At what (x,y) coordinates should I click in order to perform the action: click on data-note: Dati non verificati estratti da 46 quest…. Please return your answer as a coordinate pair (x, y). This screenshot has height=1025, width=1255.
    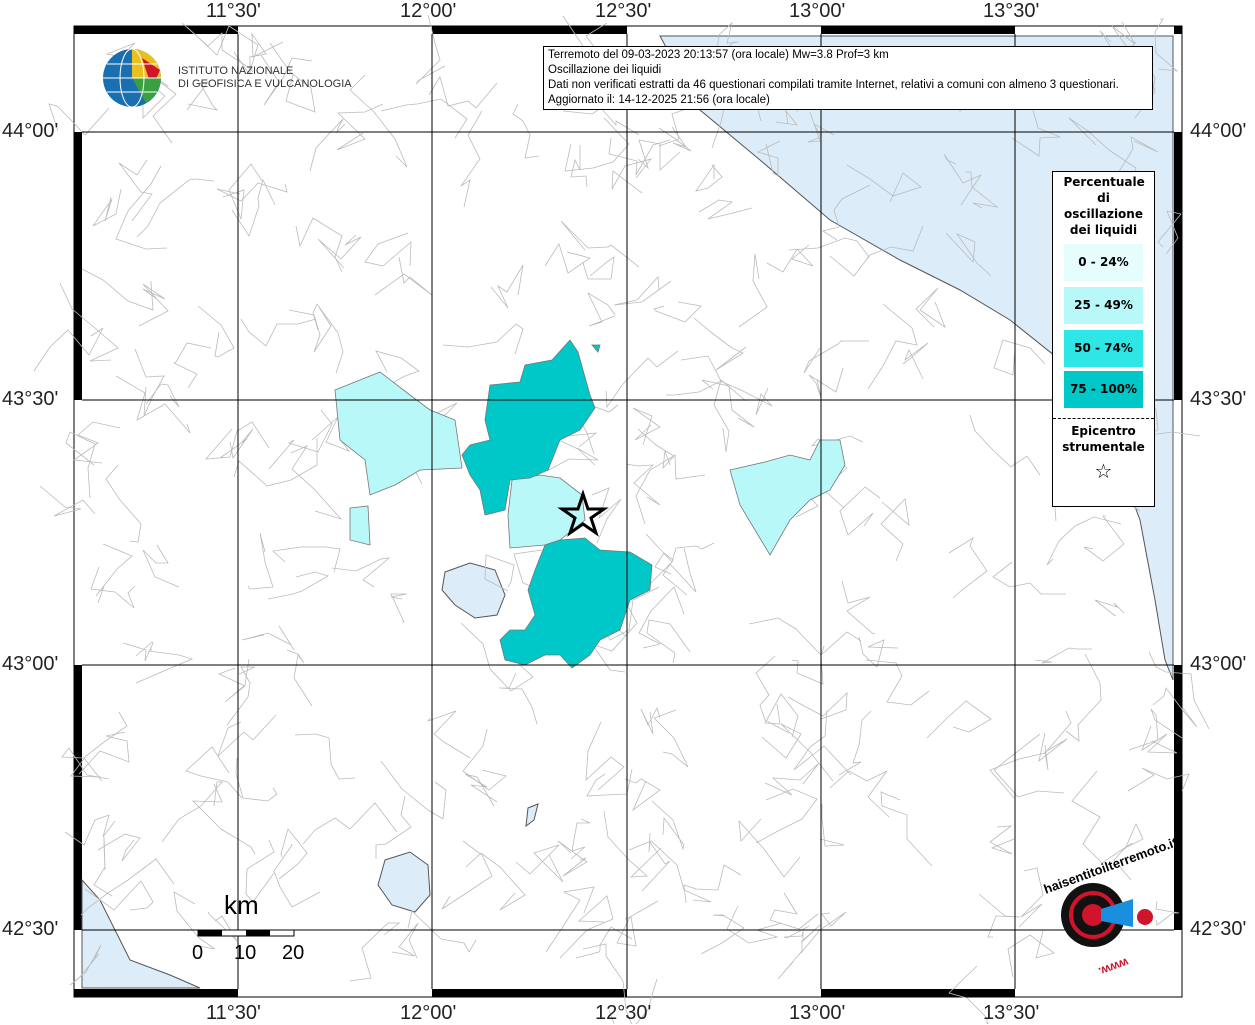
    Looking at the image, I should click on (833, 85).